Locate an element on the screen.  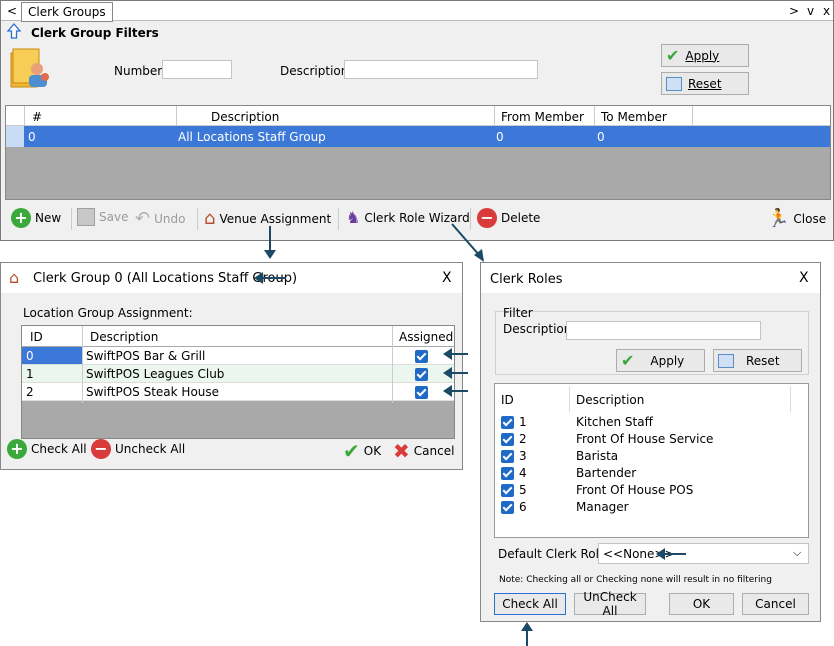
check-all-button: Check All is located at coordinates (530, 604).